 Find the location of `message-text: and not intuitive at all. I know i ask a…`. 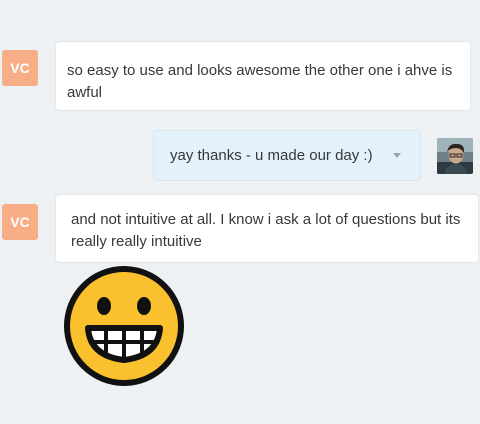

message-text: and not intuitive at all. I know i ask a… is located at coordinates (266, 230).